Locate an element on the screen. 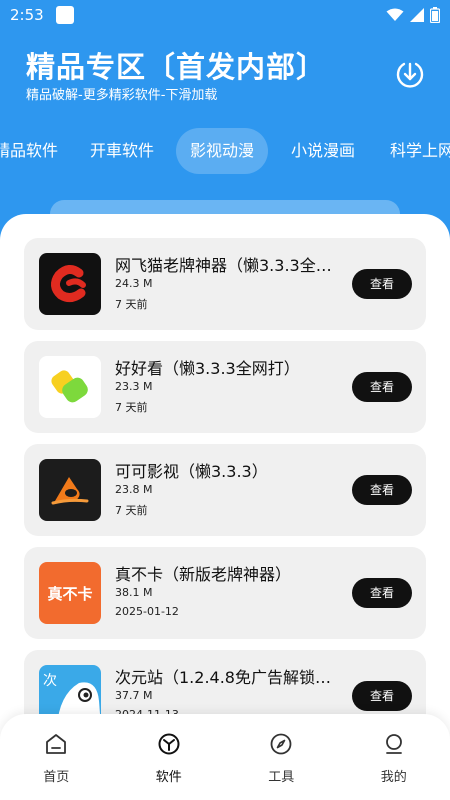 Image resolution: width=450 pixels, height=800 pixels. app-name: 可可影视（懒3.3.3） is located at coordinates (191, 471).